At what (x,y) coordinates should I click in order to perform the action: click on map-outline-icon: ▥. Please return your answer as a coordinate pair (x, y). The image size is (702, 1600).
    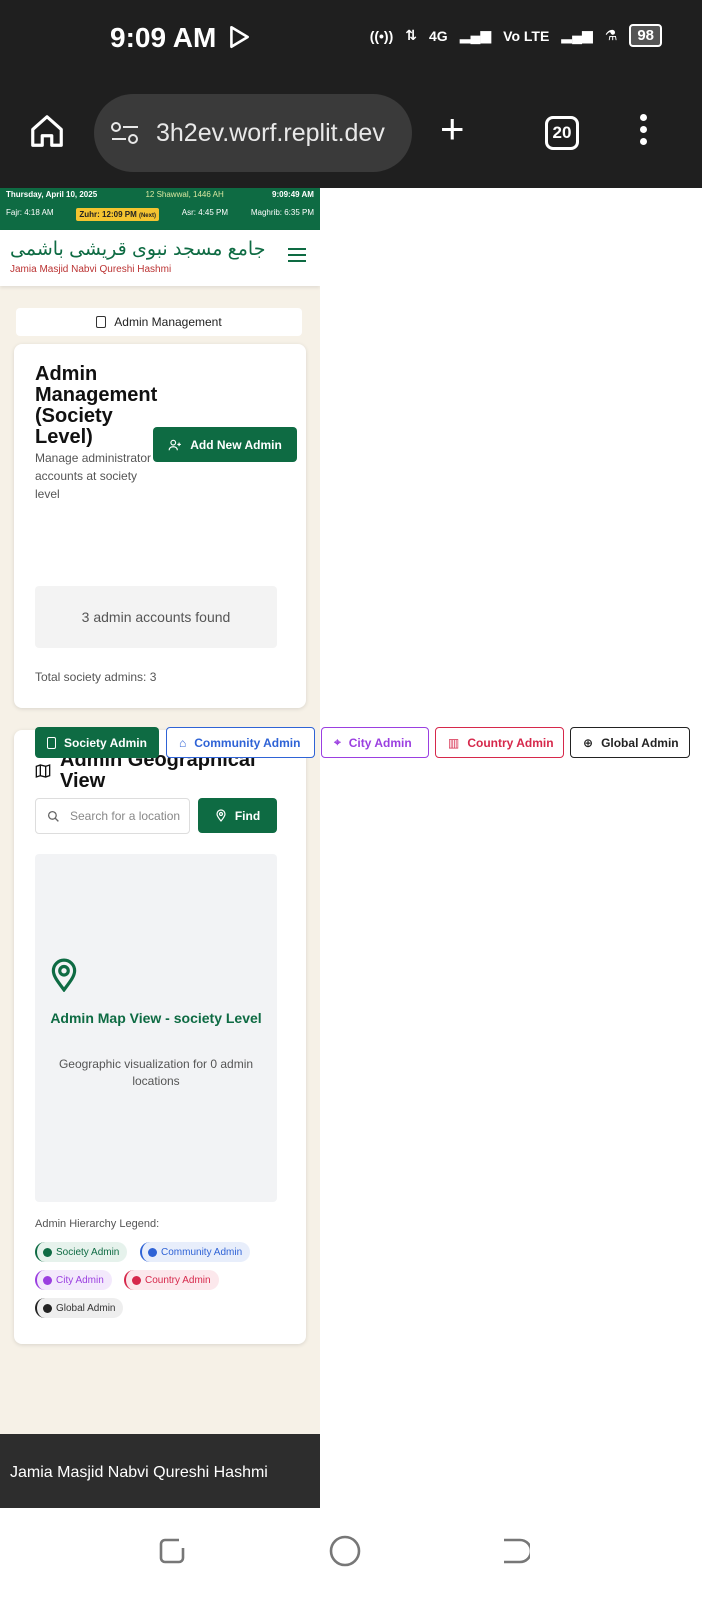
    Looking at the image, I should click on (454, 742).